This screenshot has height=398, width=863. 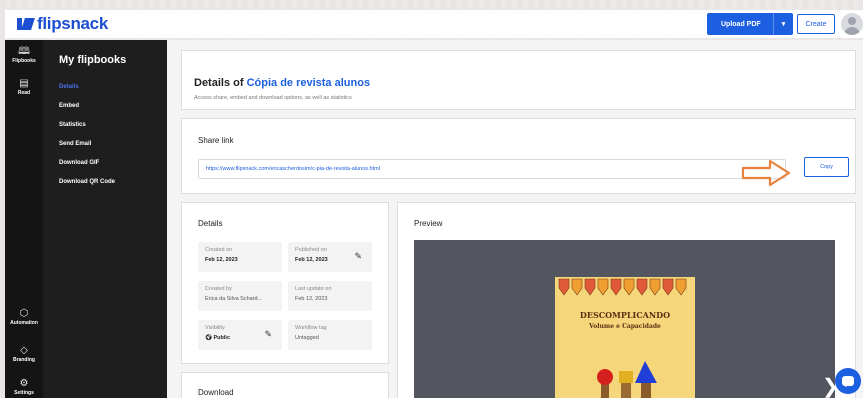 I want to click on share-link-heading: Share link, so click(x=216, y=140).